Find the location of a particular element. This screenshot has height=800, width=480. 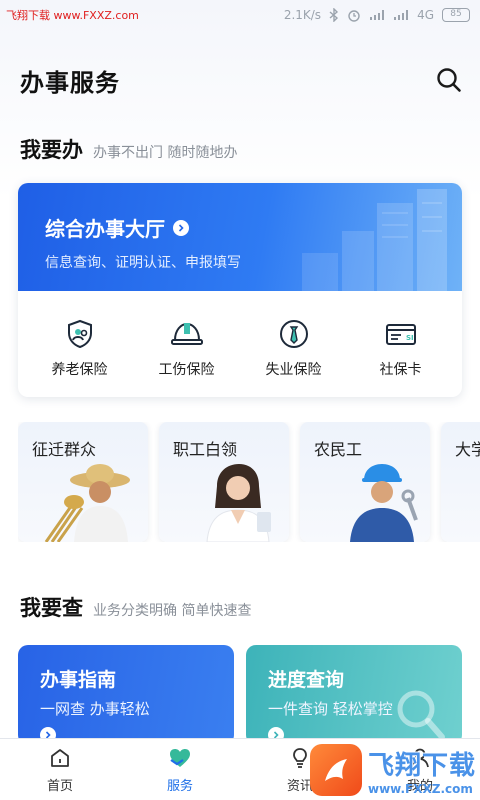

group-label: 农民工 is located at coordinates (338, 449).